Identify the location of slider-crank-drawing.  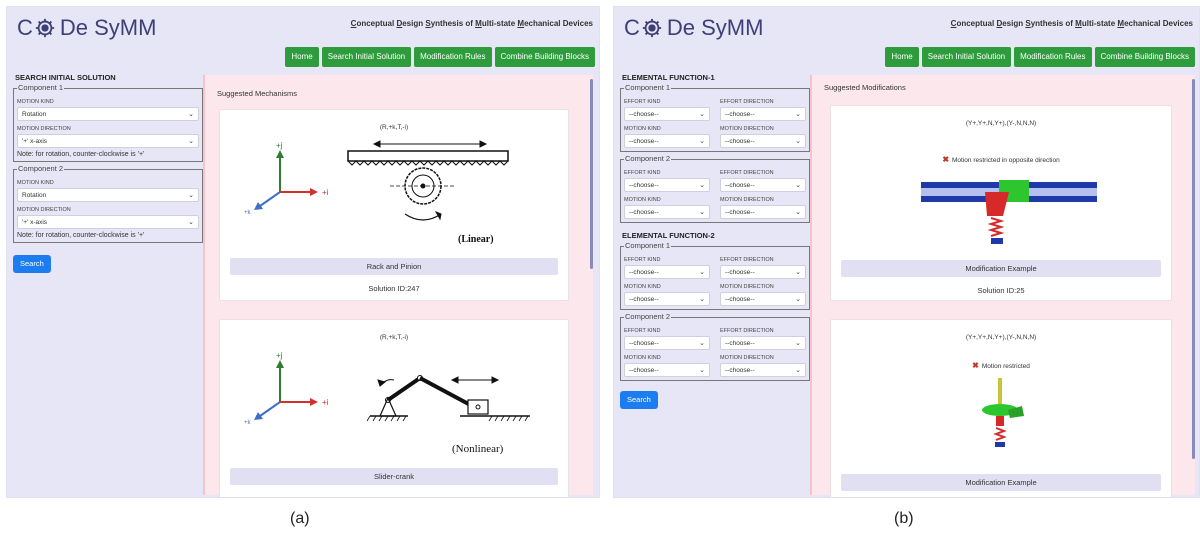
(448, 398).